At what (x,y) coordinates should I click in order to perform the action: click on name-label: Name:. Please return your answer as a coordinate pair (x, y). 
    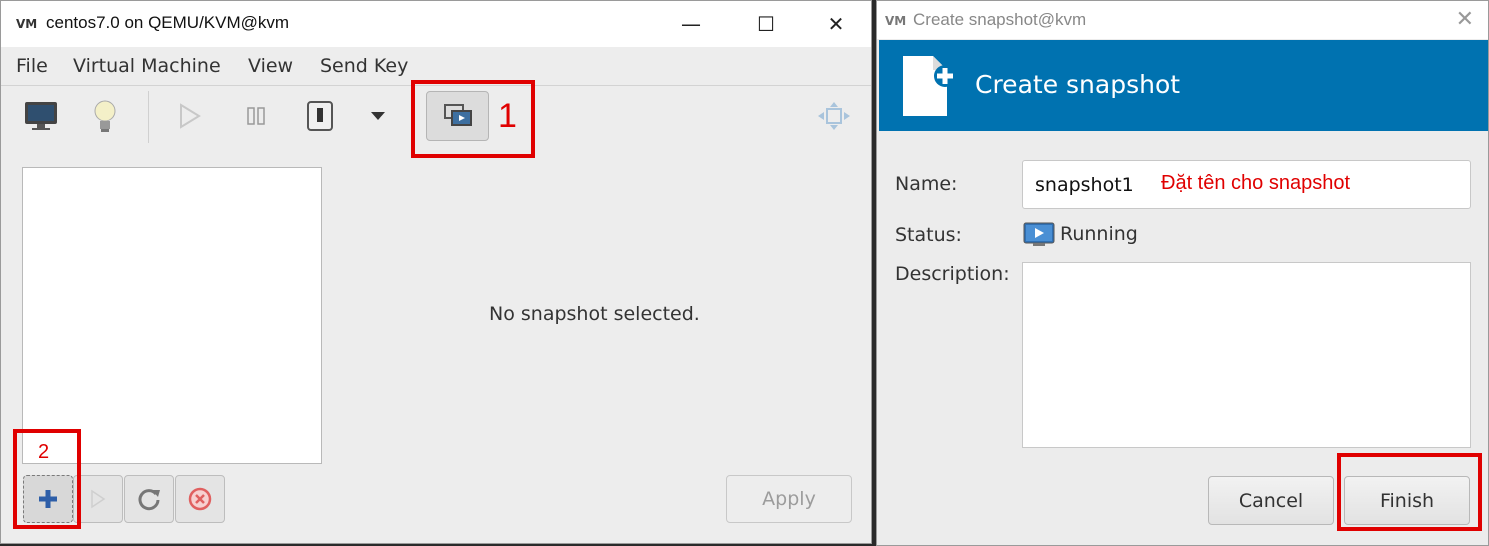
    Looking at the image, I should click on (926, 184).